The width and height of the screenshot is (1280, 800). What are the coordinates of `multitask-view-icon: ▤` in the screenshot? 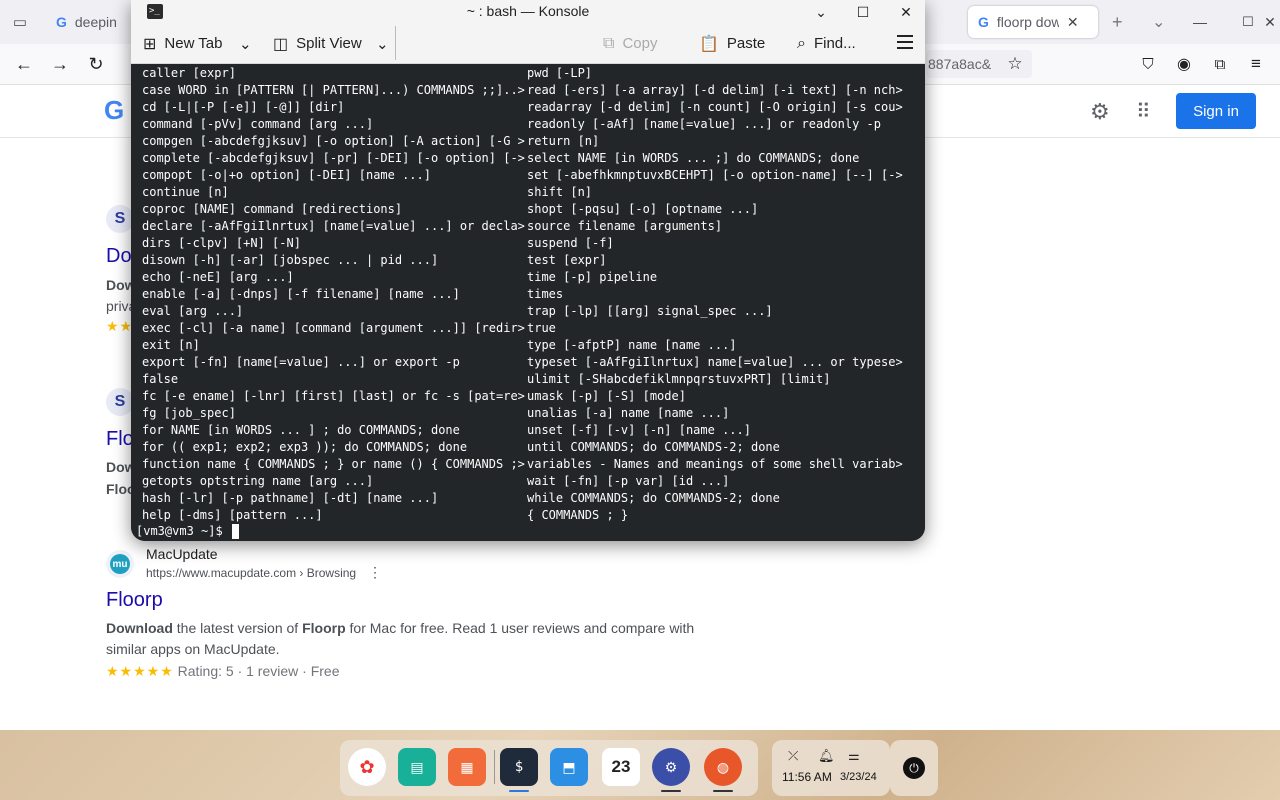 It's located at (417, 767).